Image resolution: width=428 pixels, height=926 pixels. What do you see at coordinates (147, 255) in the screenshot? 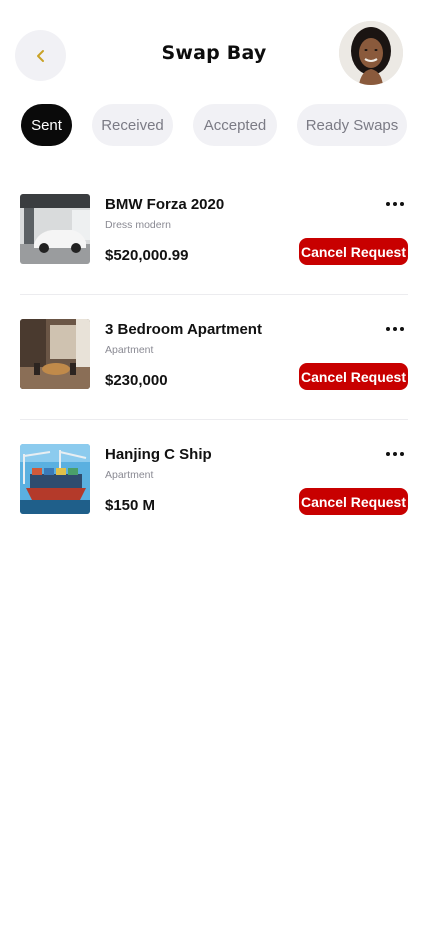
I see `item-price: $520,000.99` at bounding box center [147, 255].